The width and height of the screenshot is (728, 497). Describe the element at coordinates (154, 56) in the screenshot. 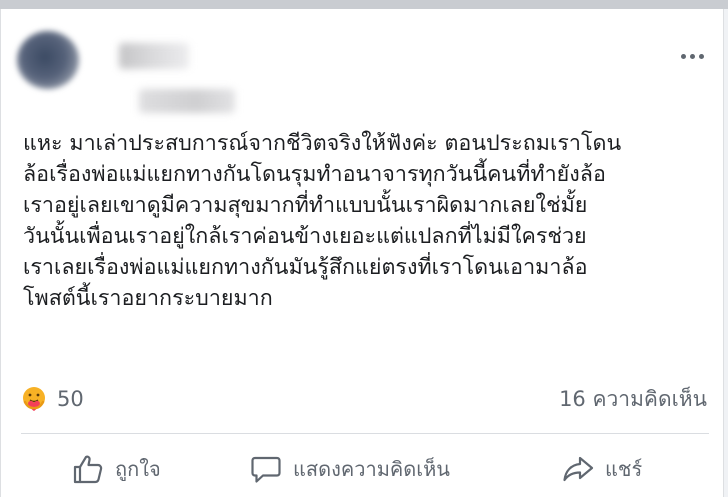

I see `author-name-redacted` at that location.